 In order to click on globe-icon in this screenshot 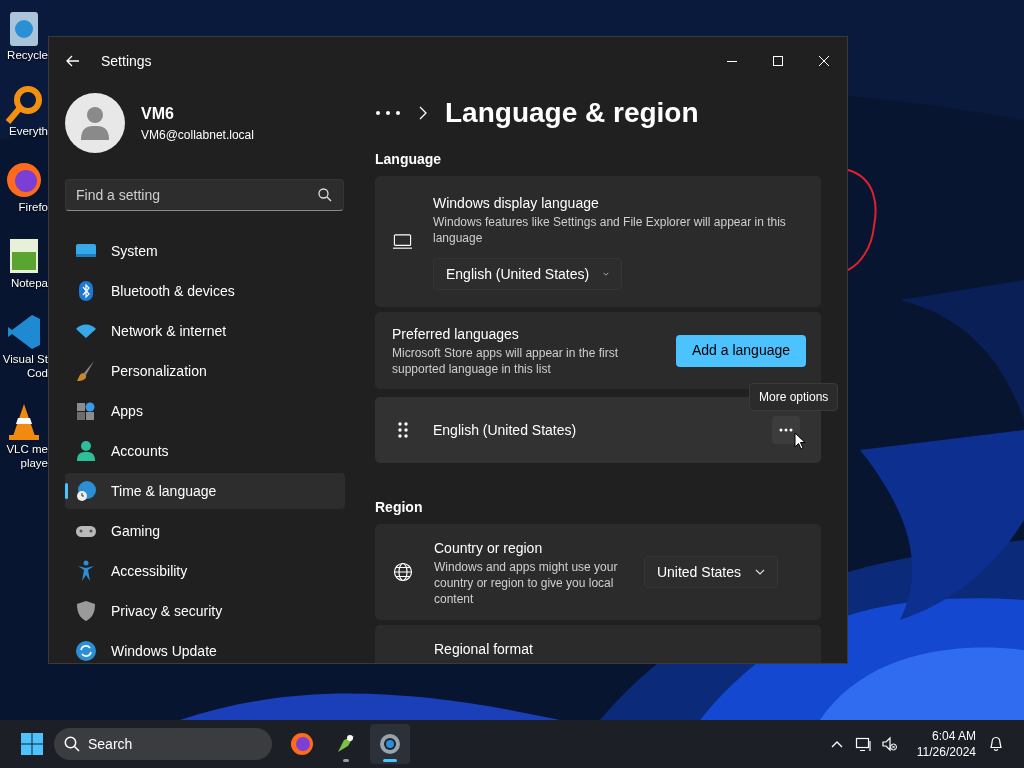, I will do `click(403, 572)`.